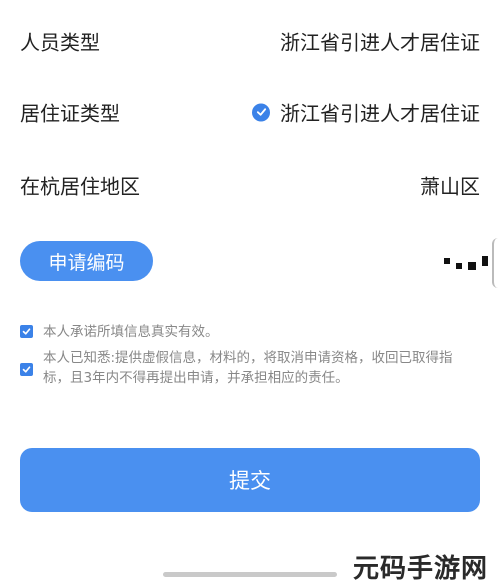 This screenshot has height=588, width=500. What do you see at coordinates (496, 263) in the screenshot?
I see `scroll-edge-indicator` at bounding box center [496, 263].